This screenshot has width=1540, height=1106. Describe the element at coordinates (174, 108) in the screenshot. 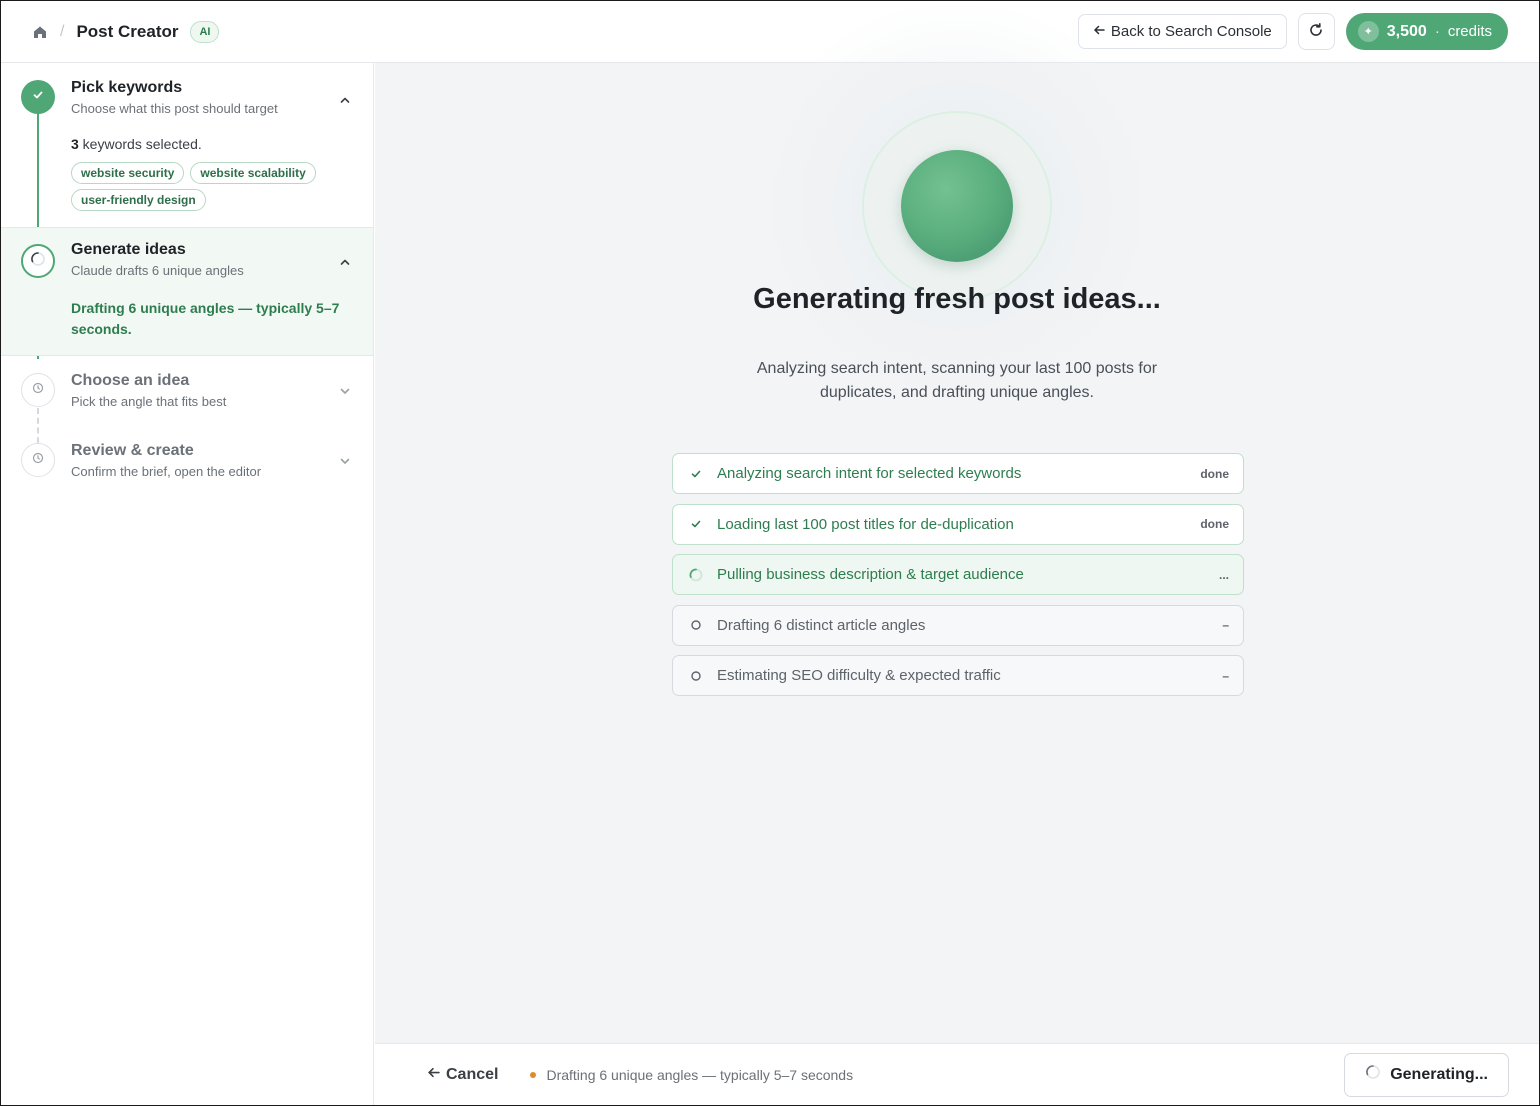

I see `step-subtitle: Choose what this post should target` at that location.